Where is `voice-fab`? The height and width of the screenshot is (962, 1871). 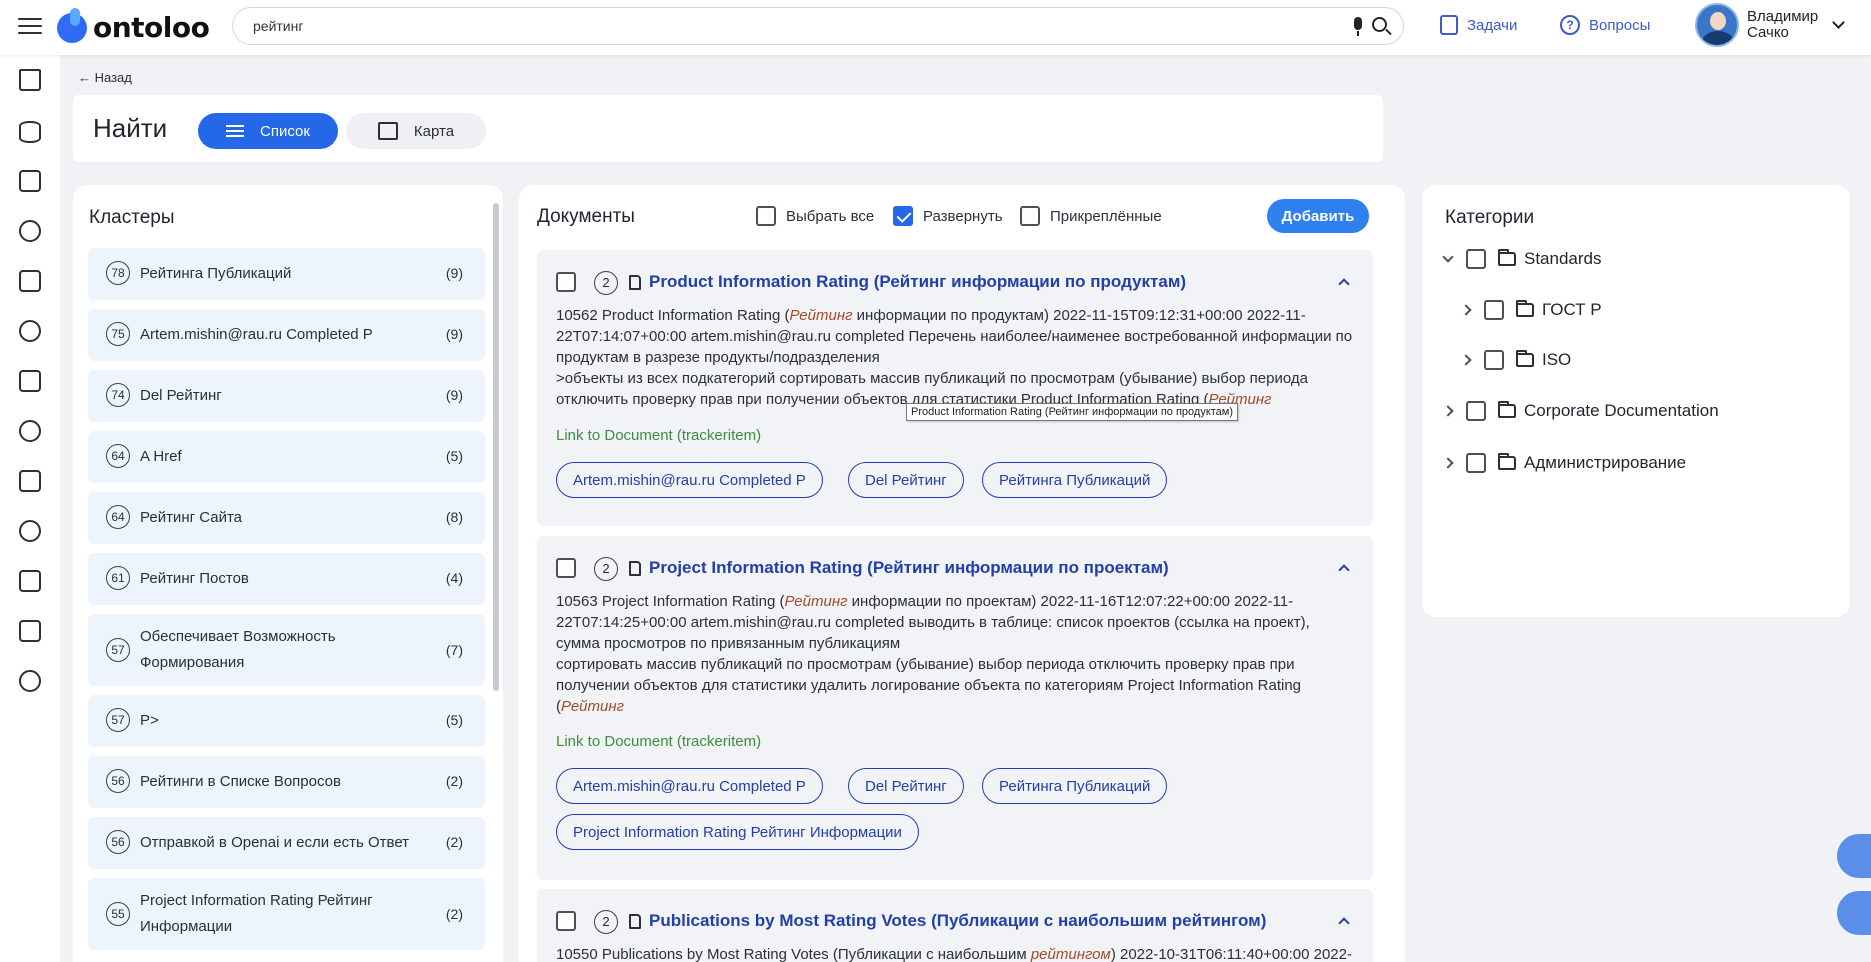
voice-fab is located at coordinates (1854, 913).